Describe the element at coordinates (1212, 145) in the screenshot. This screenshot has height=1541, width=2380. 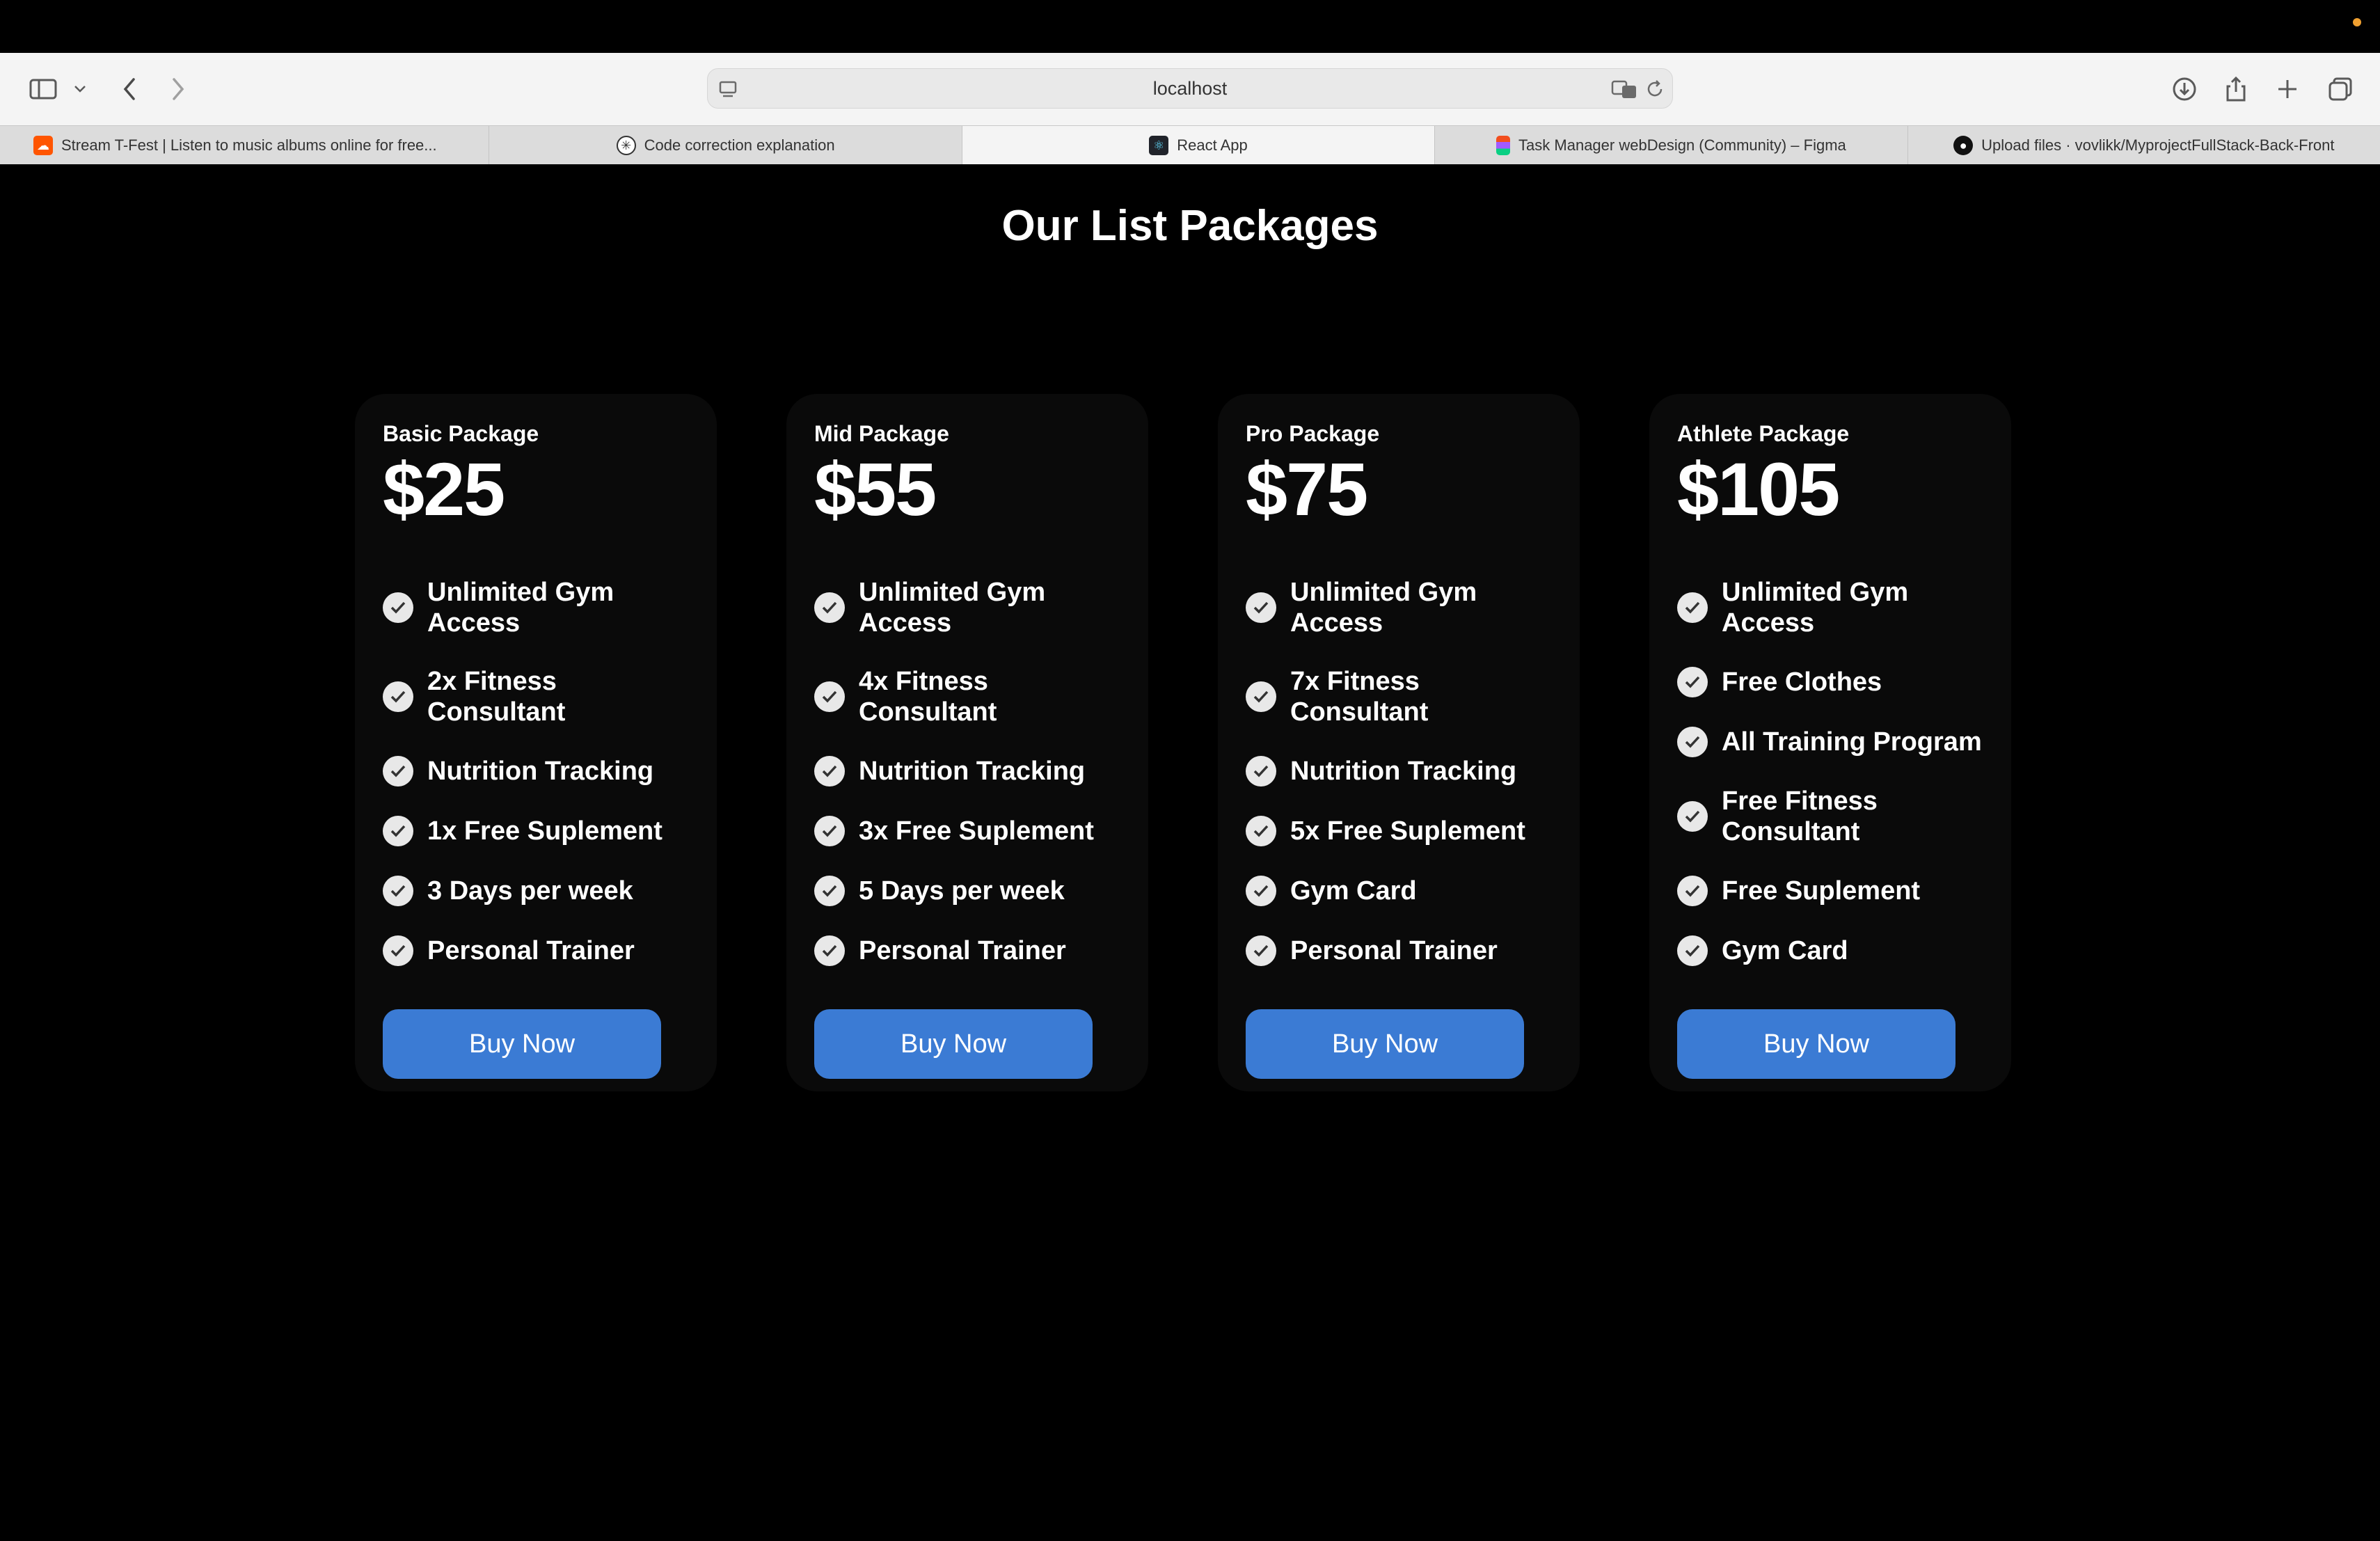
I see `tab-label: React App` at that location.